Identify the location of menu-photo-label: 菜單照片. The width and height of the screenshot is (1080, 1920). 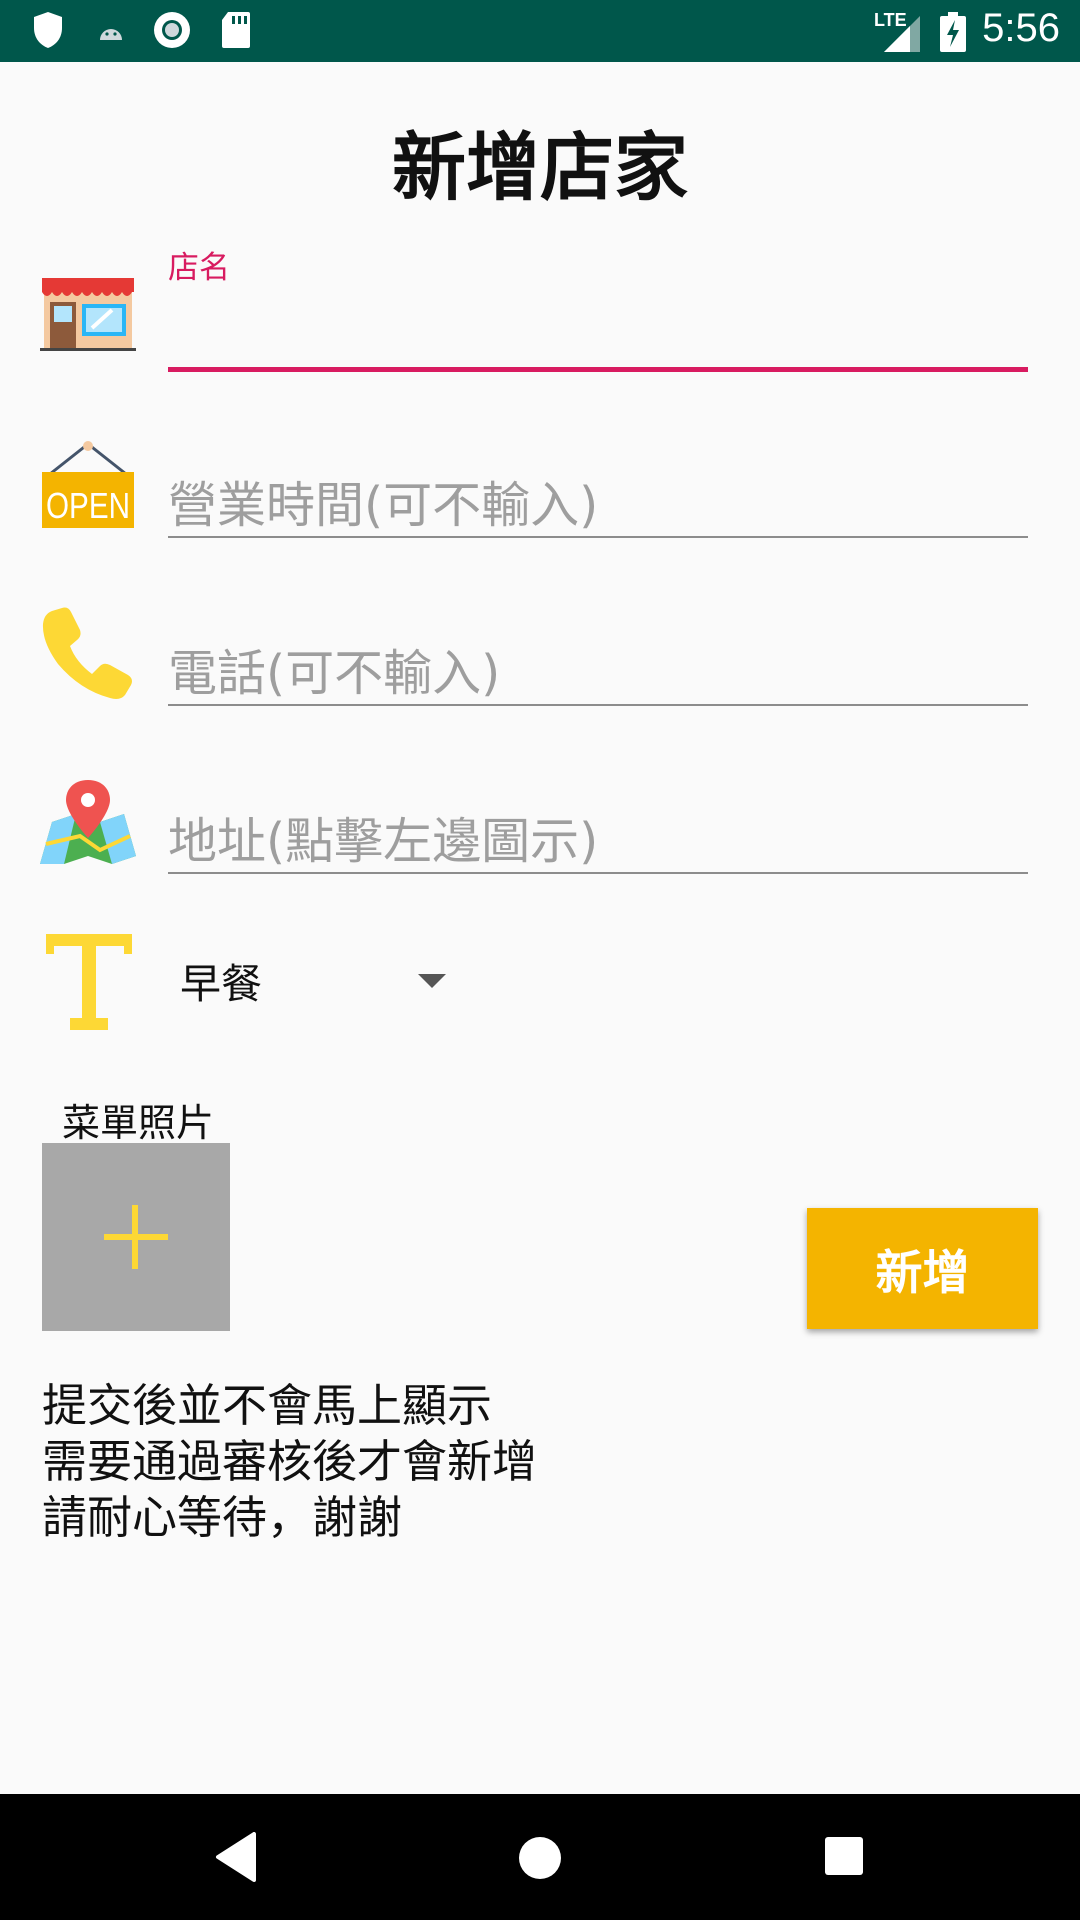
(138, 1123).